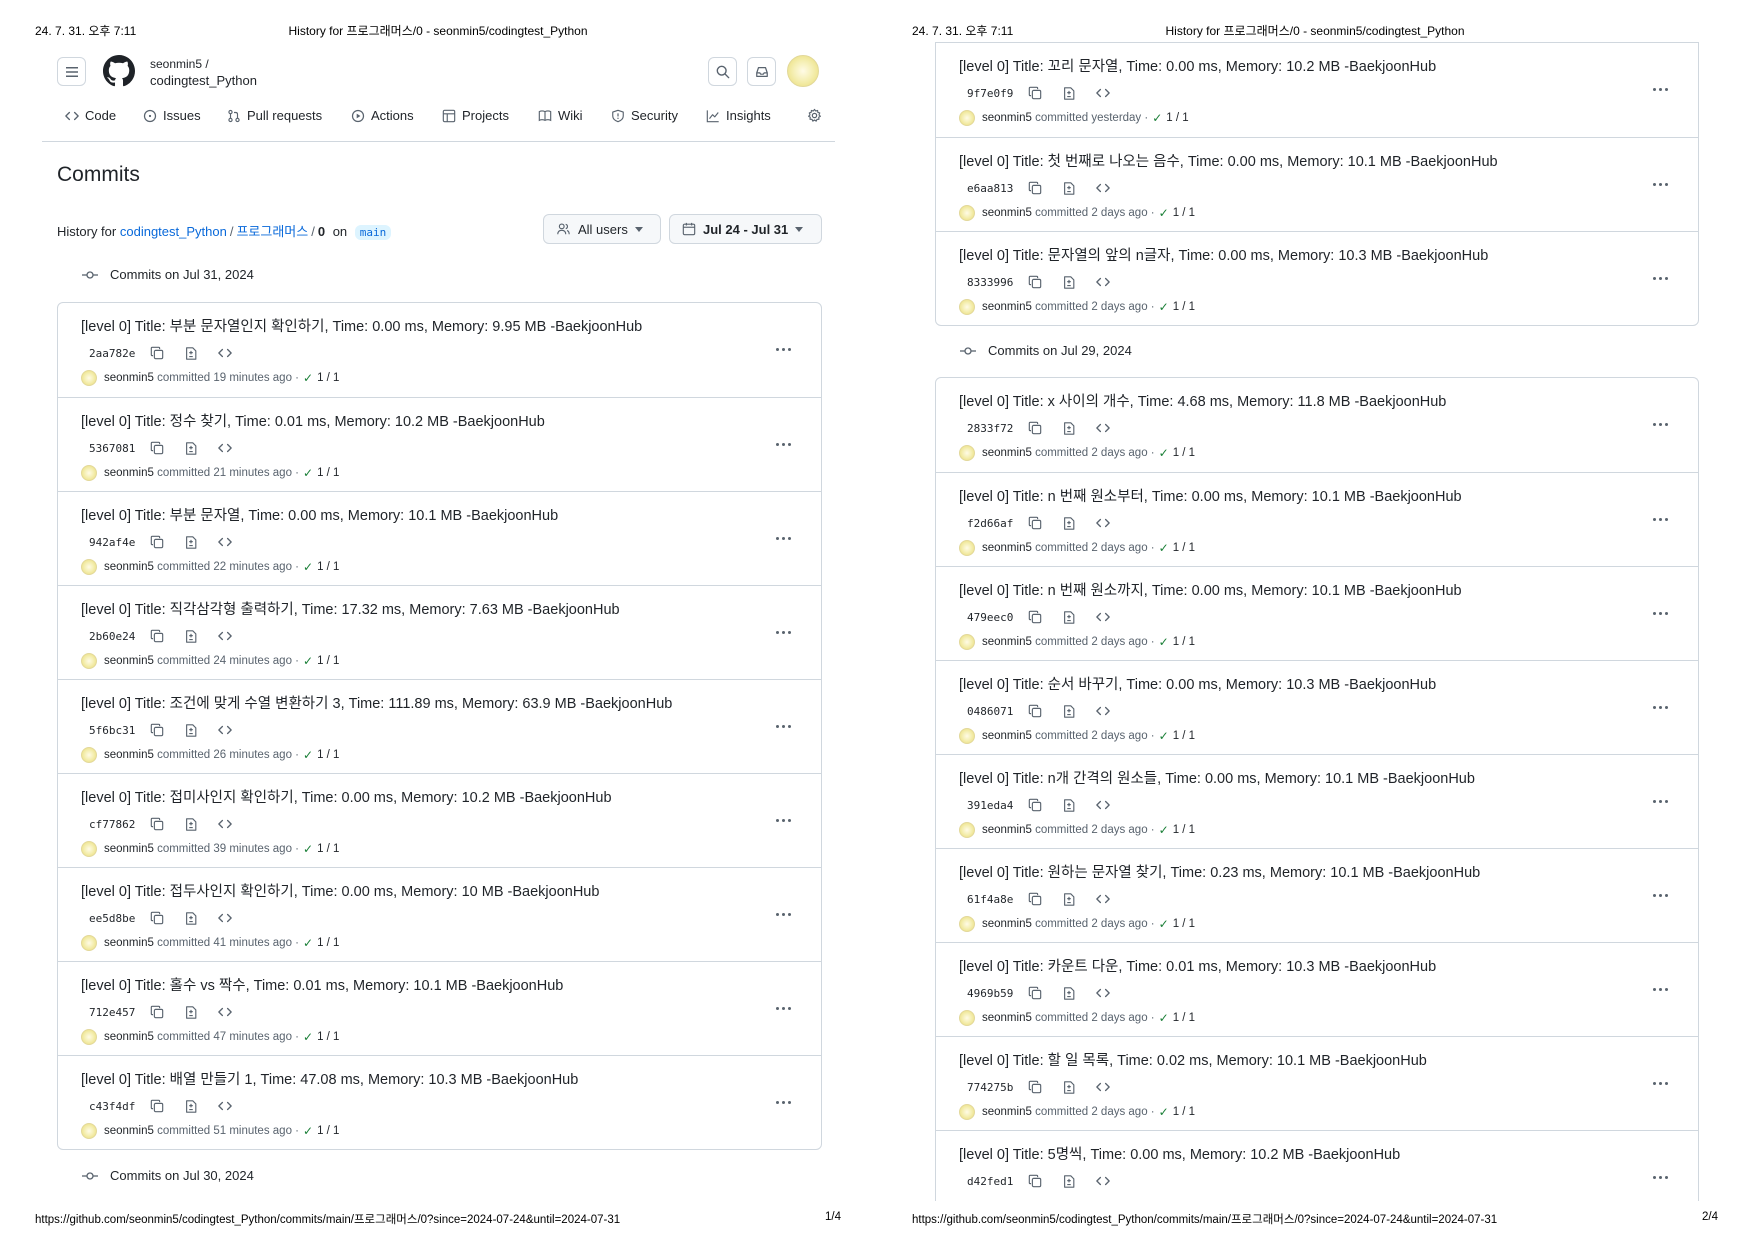  I want to click on commit-sha: 5367081, so click(110, 448).